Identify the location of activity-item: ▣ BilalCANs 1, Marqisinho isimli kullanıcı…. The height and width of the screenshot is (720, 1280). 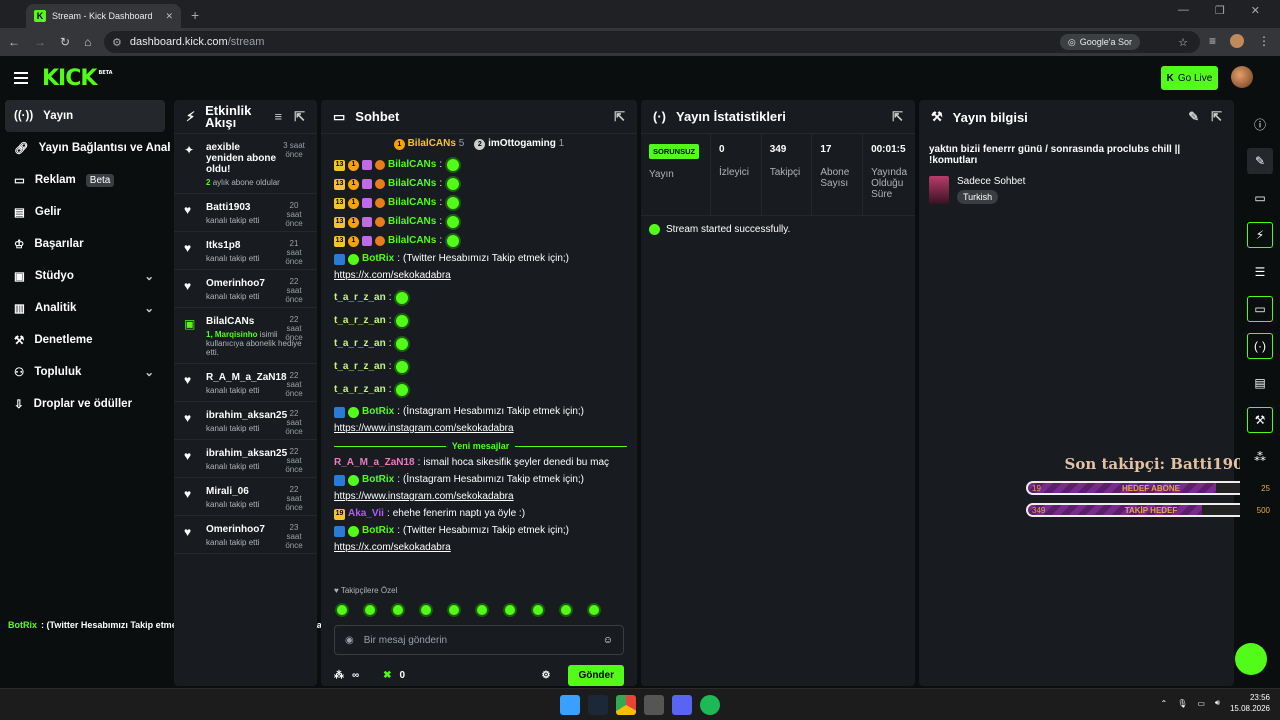
(245, 336).